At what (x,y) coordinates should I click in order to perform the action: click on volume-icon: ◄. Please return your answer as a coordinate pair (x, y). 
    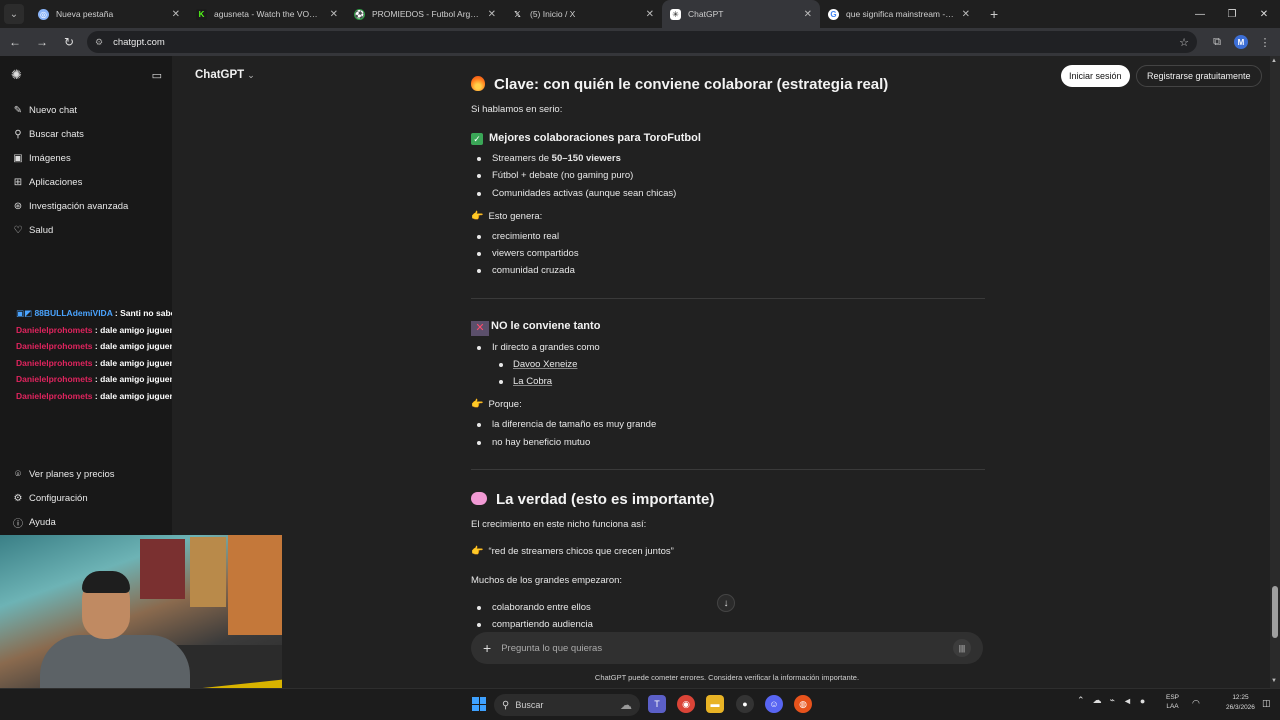
    Looking at the image, I should click on (1127, 701).